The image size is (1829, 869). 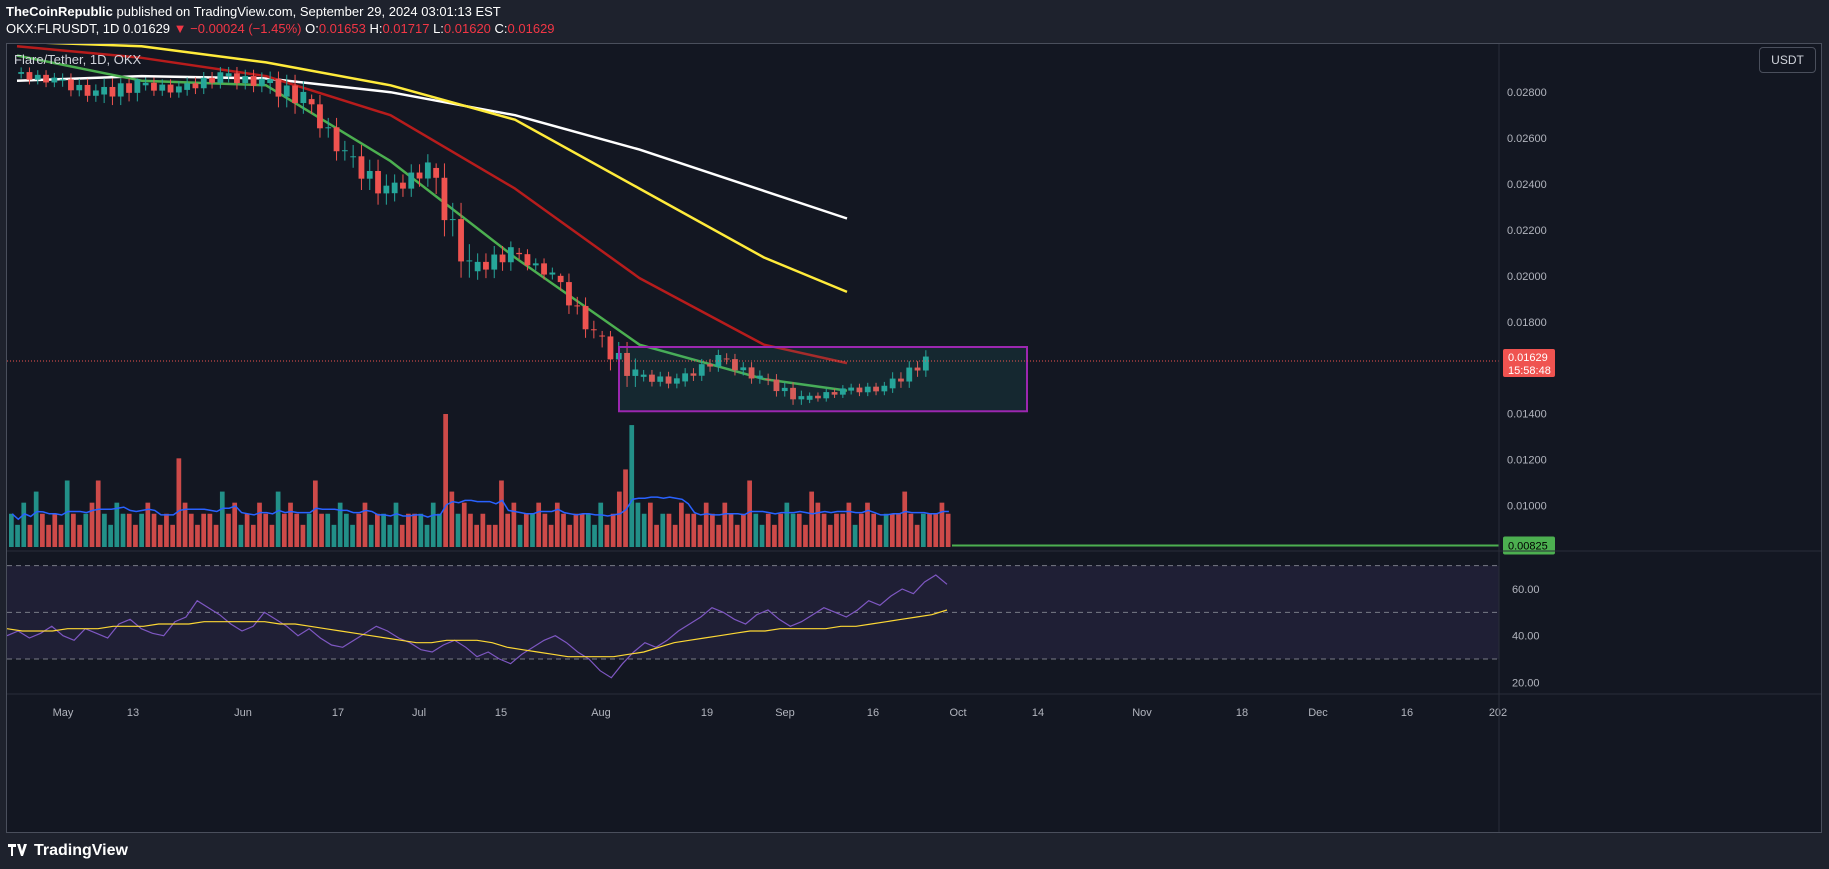 I want to click on price-axis-label: 0.02400, so click(x=1527, y=185).